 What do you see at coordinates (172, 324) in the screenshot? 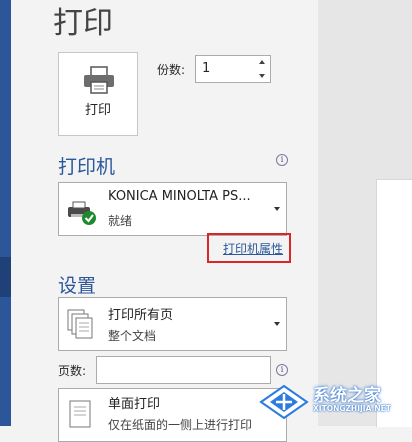
I see `print-range-dropdown: 打印所有页 整个文档` at bounding box center [172, 324].